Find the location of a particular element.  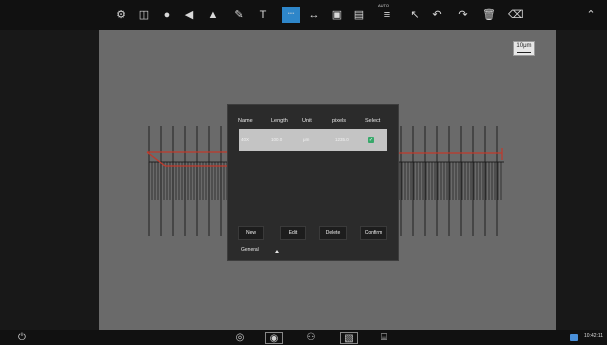

cell-pixels: 1235.0 is located at coordinates (342, 139).